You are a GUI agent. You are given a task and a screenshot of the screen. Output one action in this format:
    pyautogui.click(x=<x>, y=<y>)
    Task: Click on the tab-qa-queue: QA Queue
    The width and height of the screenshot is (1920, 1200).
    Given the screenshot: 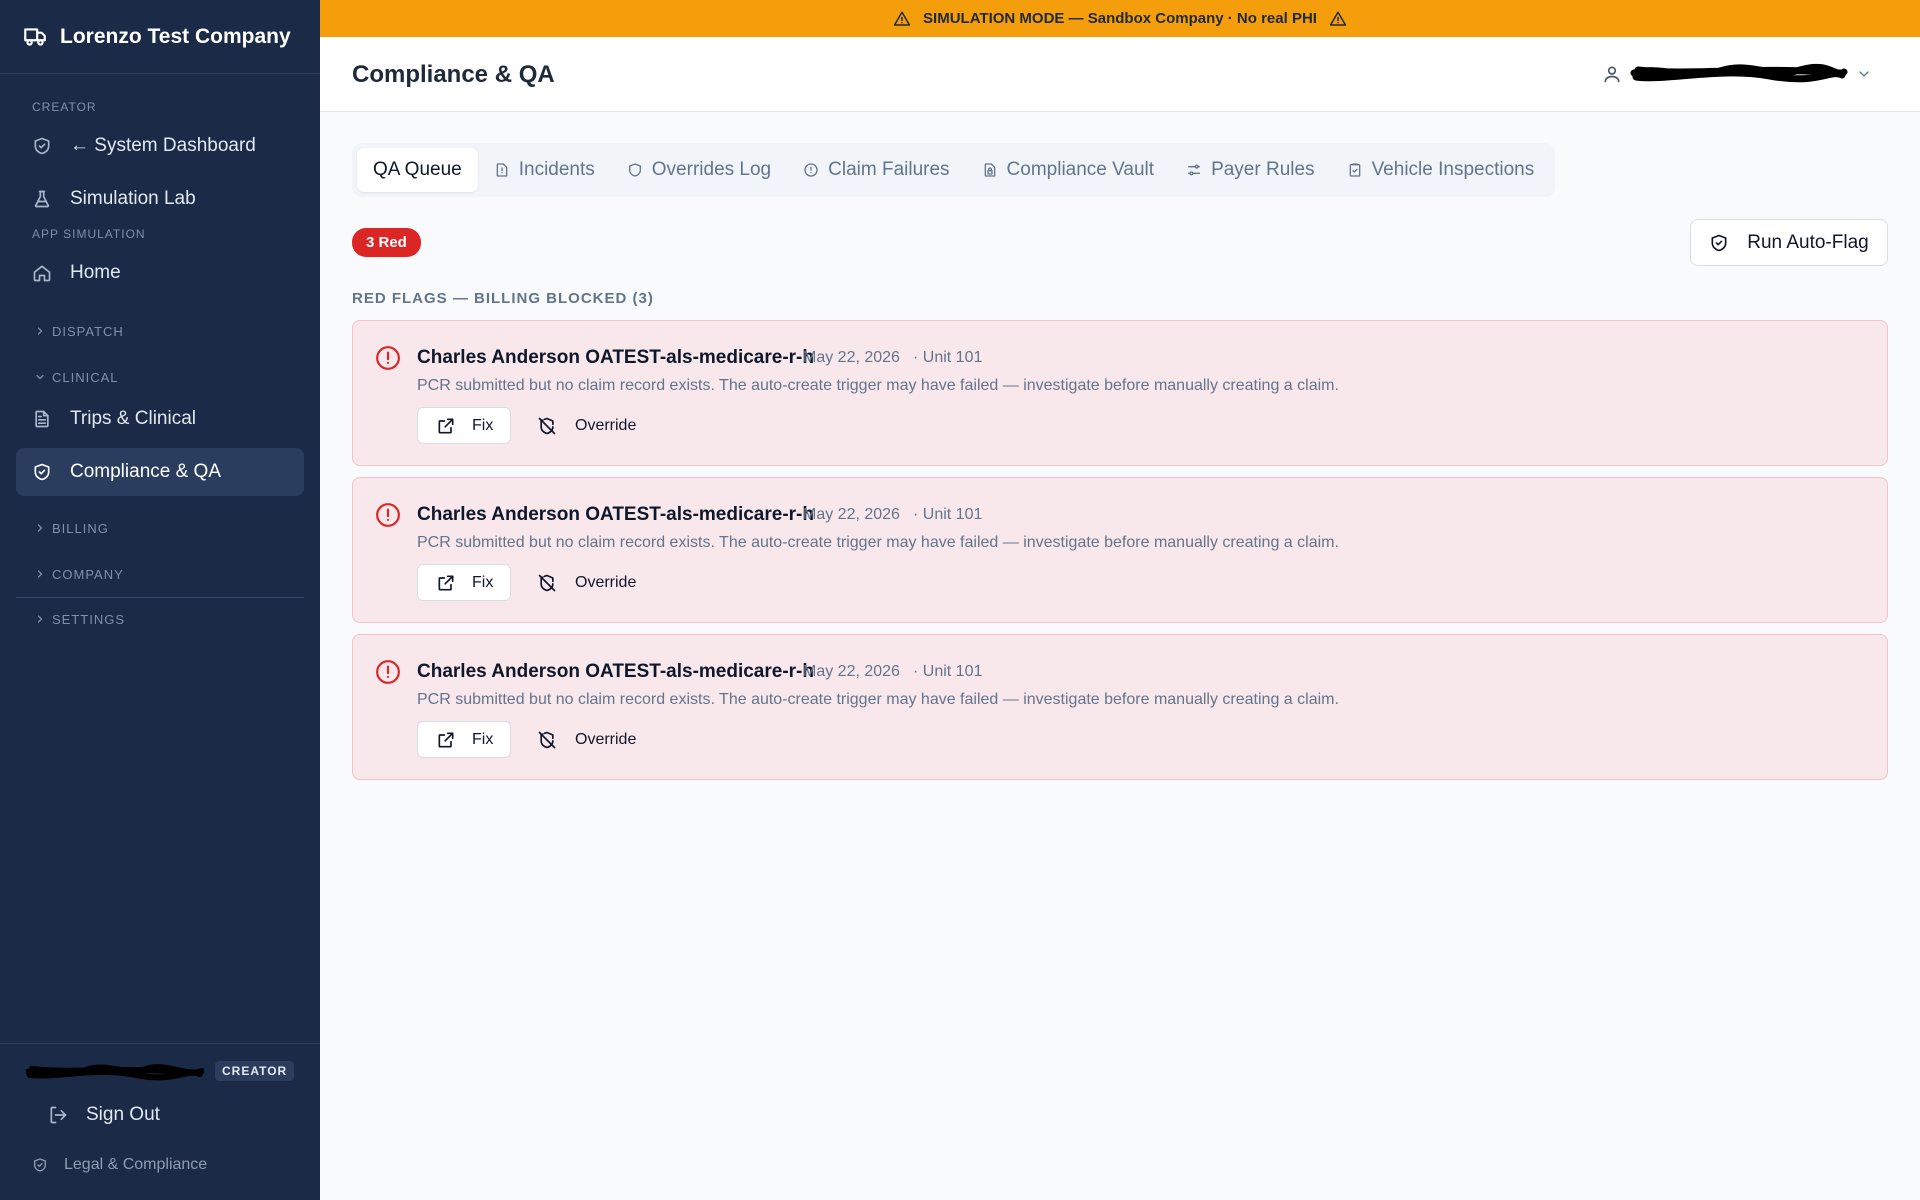 What is the action you would take?
    pyautogui.click(x=417, y=170)
    